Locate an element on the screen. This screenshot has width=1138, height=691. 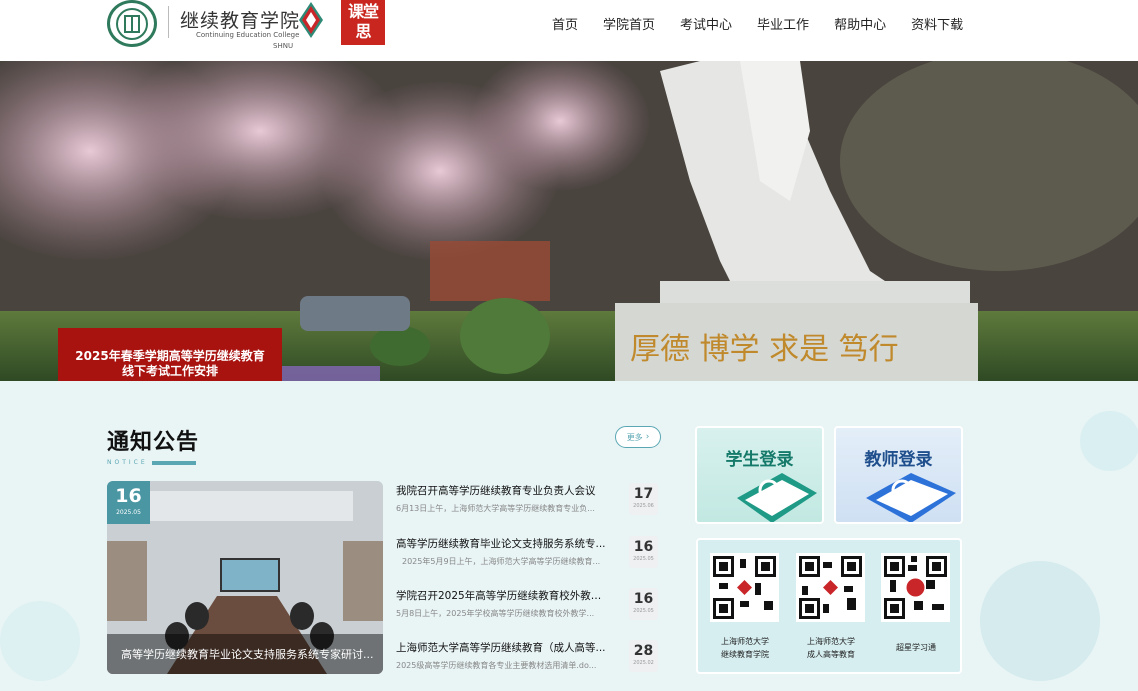
qr-code-chaoxing is located at coordinates (915, 587).